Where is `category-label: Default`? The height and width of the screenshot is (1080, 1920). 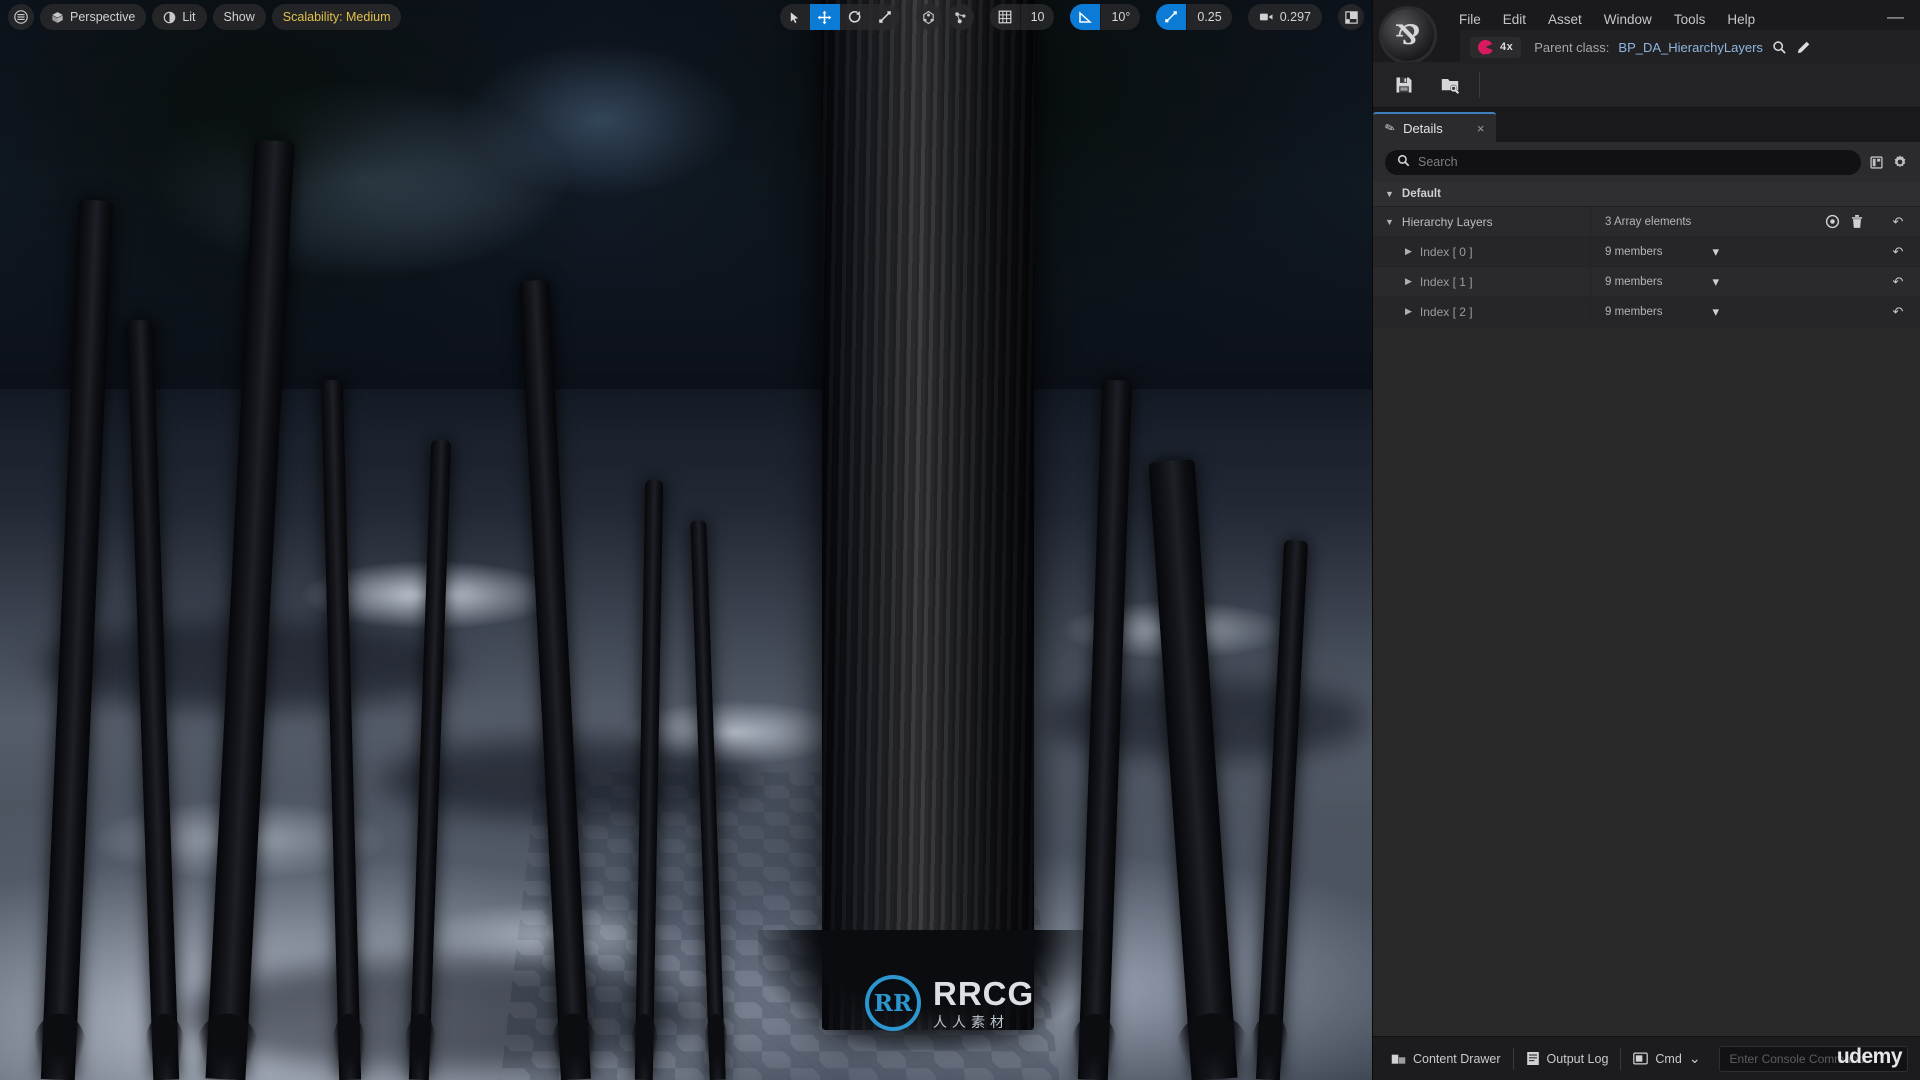 category-label: Default is located at coordinates (1421, 194).